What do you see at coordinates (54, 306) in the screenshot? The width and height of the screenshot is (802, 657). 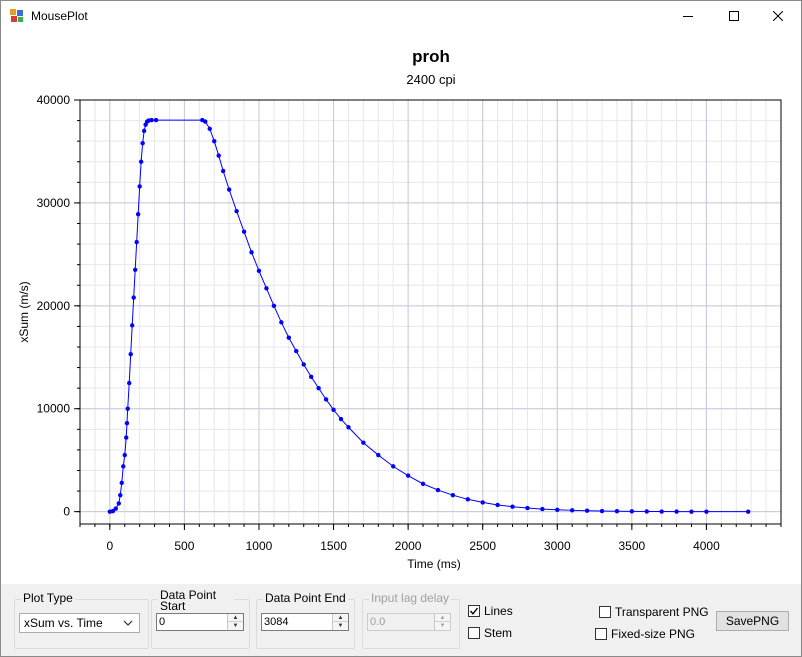 I see `y-tick-label: 20000` at bounding box center [54, 306].